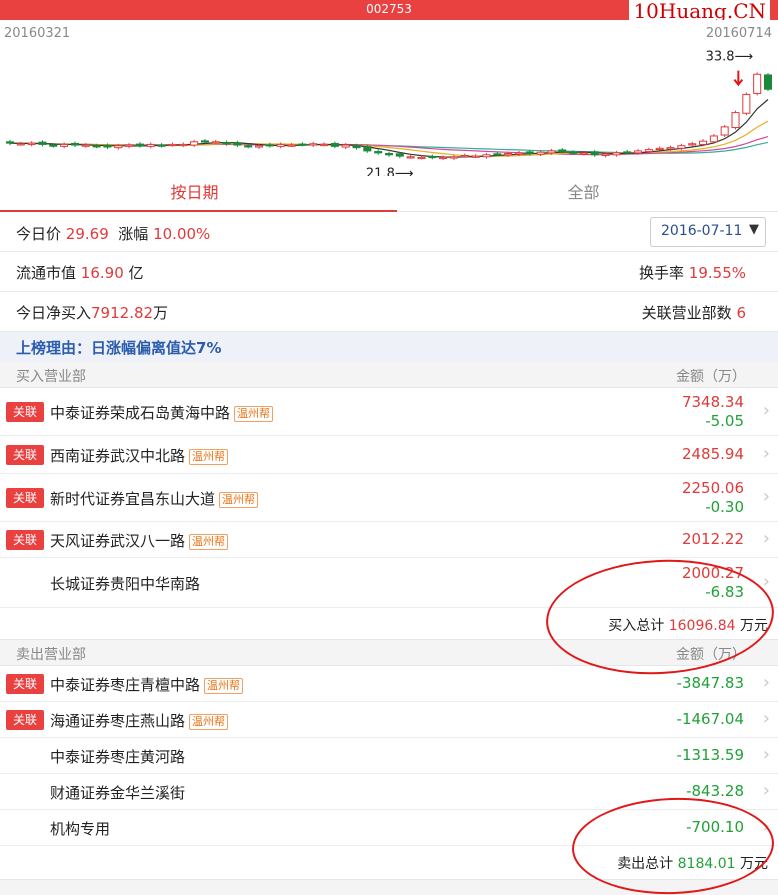  What do you see at coordinates (686, 313) in the screenshot?
I see `linked-label: 关联营业部数` at bounding box center [686, 313].